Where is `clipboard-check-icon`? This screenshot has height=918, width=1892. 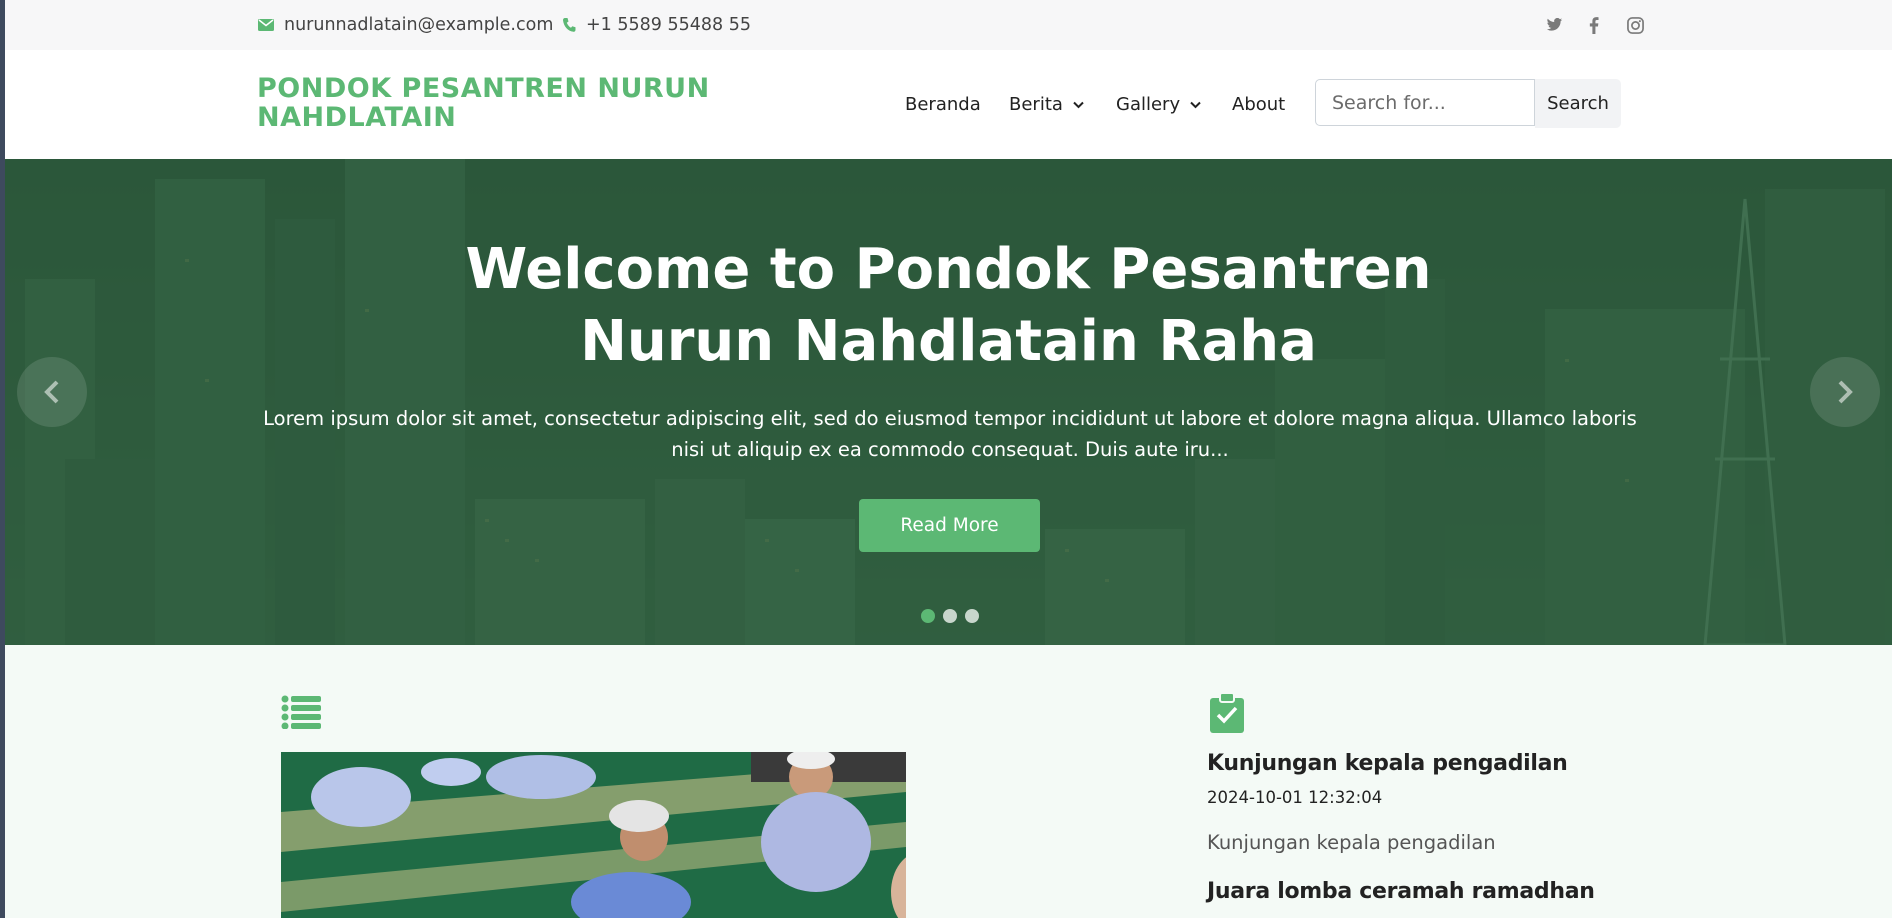
clipboard-check-icon is located at coordinates (1227, 713).